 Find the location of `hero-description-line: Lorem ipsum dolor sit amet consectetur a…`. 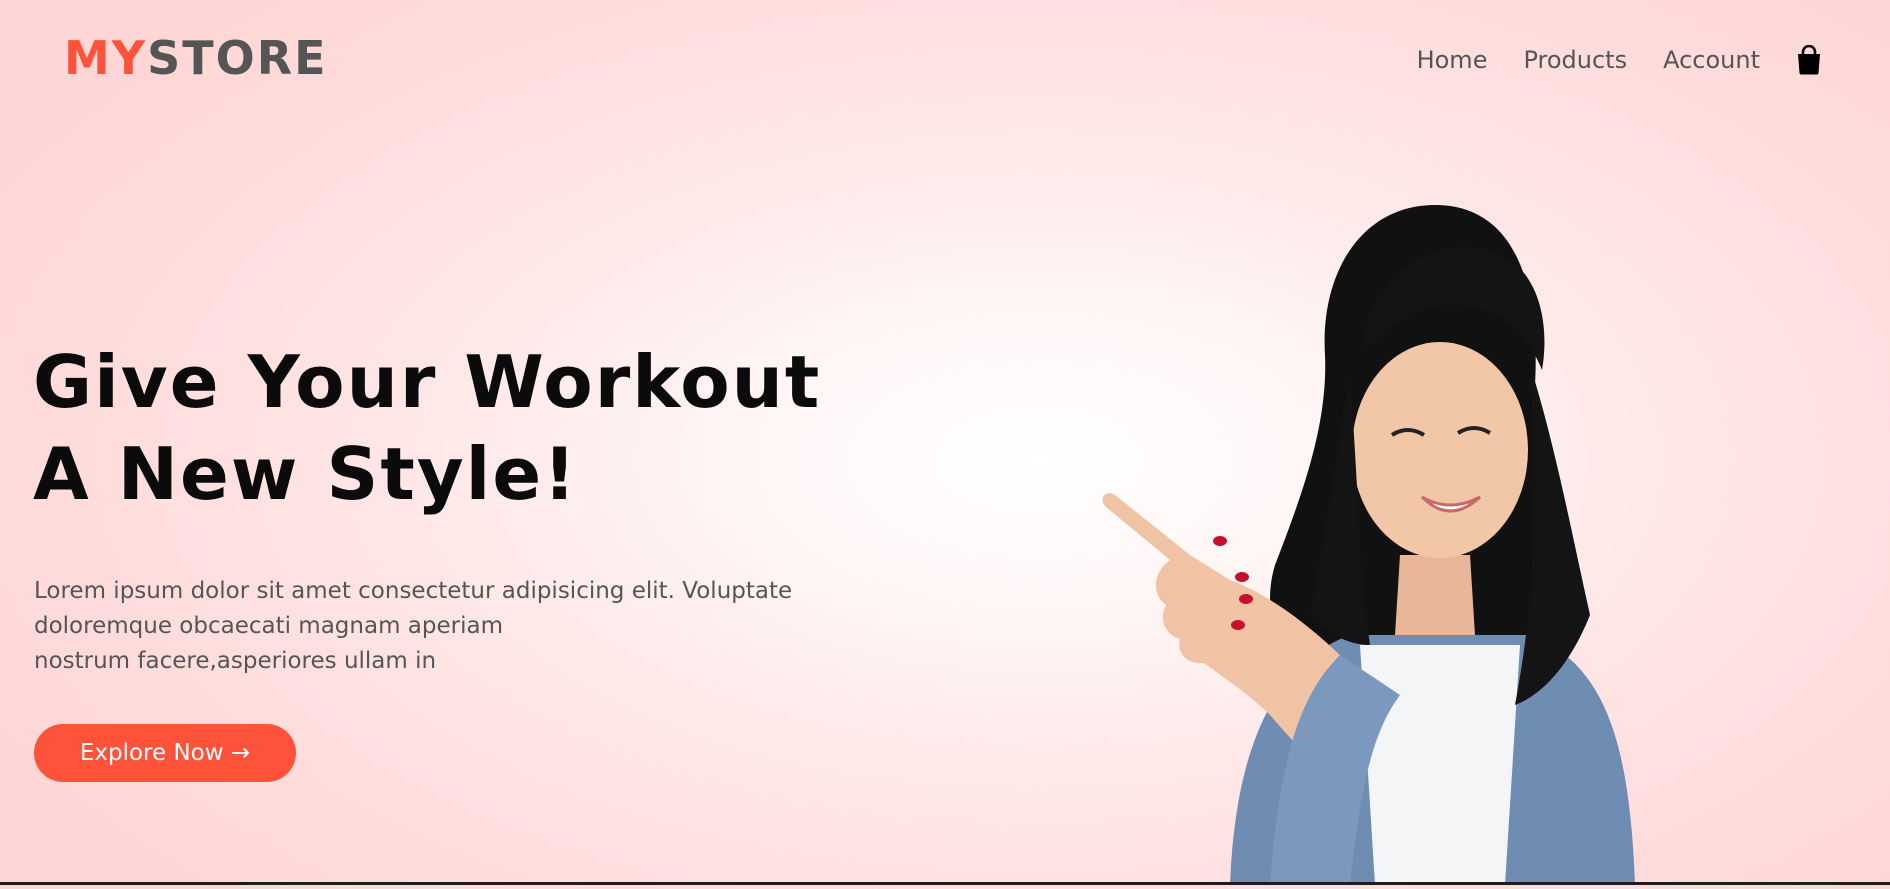

hero-description-line: Lorem ipsum dolor sit amet consectetur a… is located at coordinates (413, 591).